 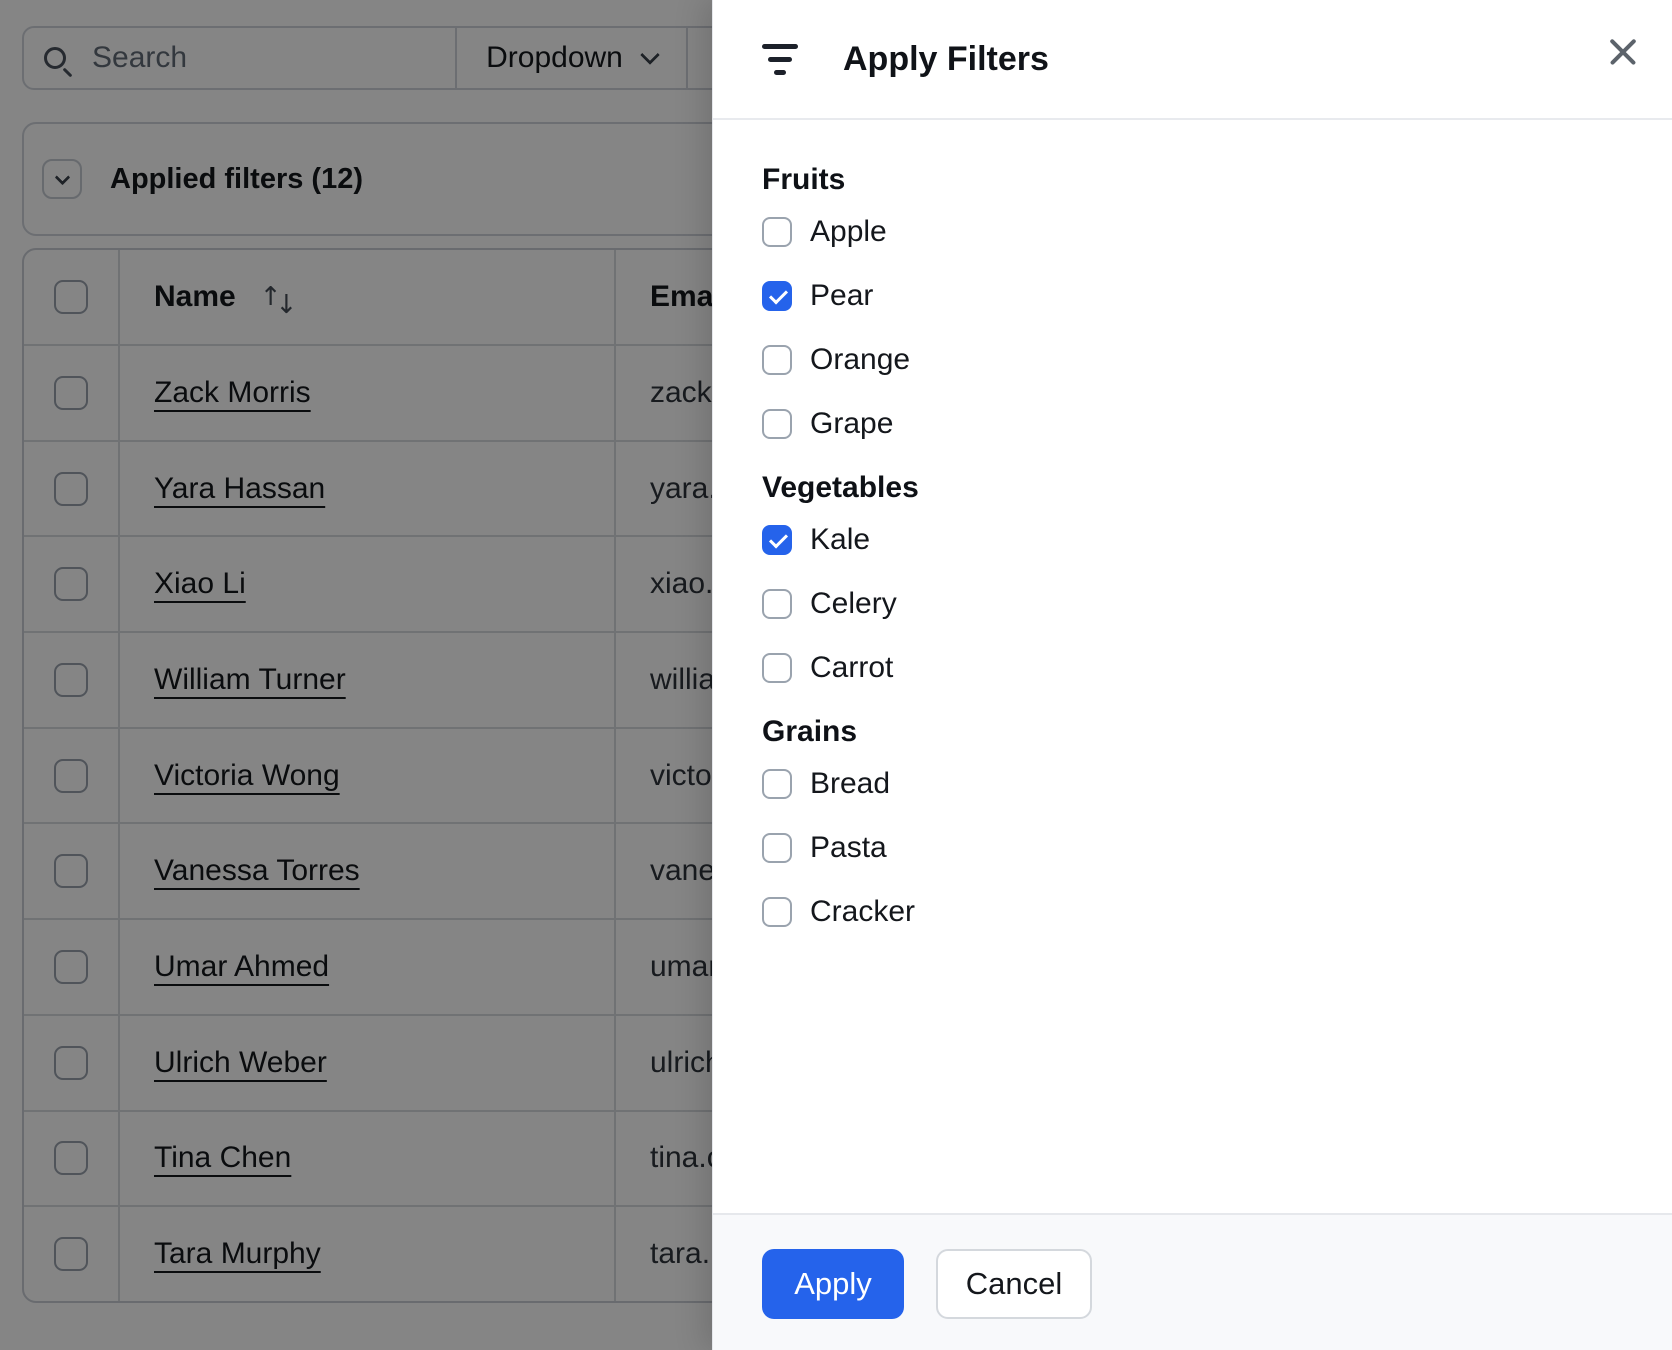 What do you see at coordinates (810, 731) in the screenshot?
I see `filter-section-title: Grains` at bounding box center [810, 731].